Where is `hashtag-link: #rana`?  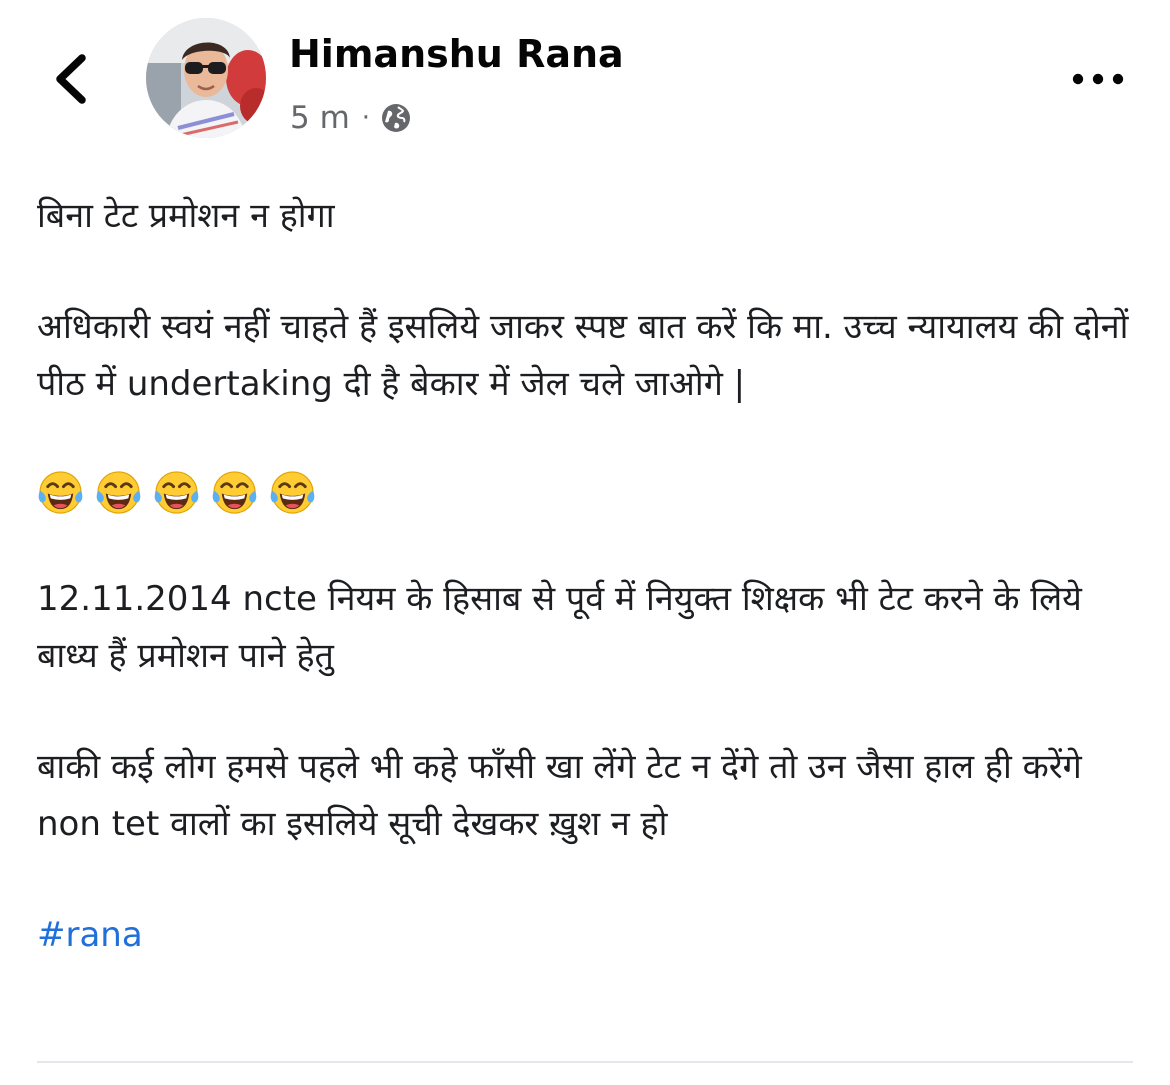
hashtag-link: #rana is located at coordinates (90, 935).